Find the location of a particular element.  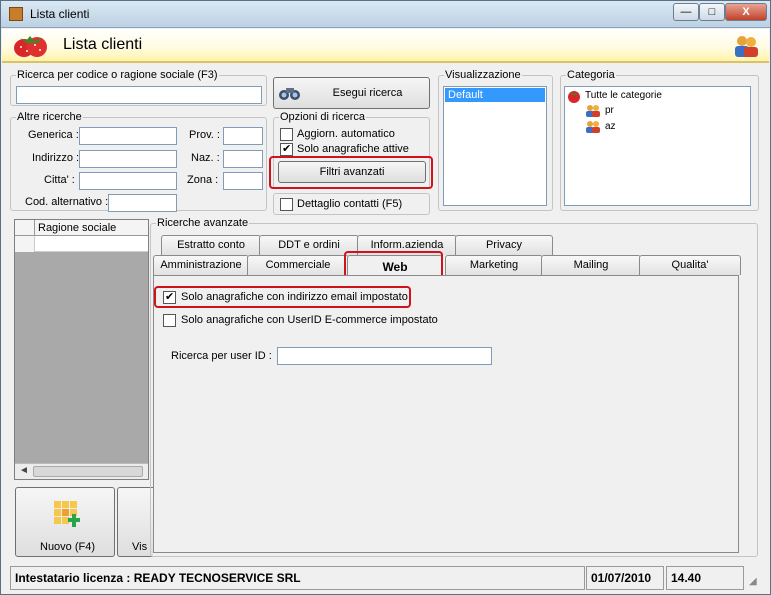

province-label: Prov. : is located at coordinates (204, 135).